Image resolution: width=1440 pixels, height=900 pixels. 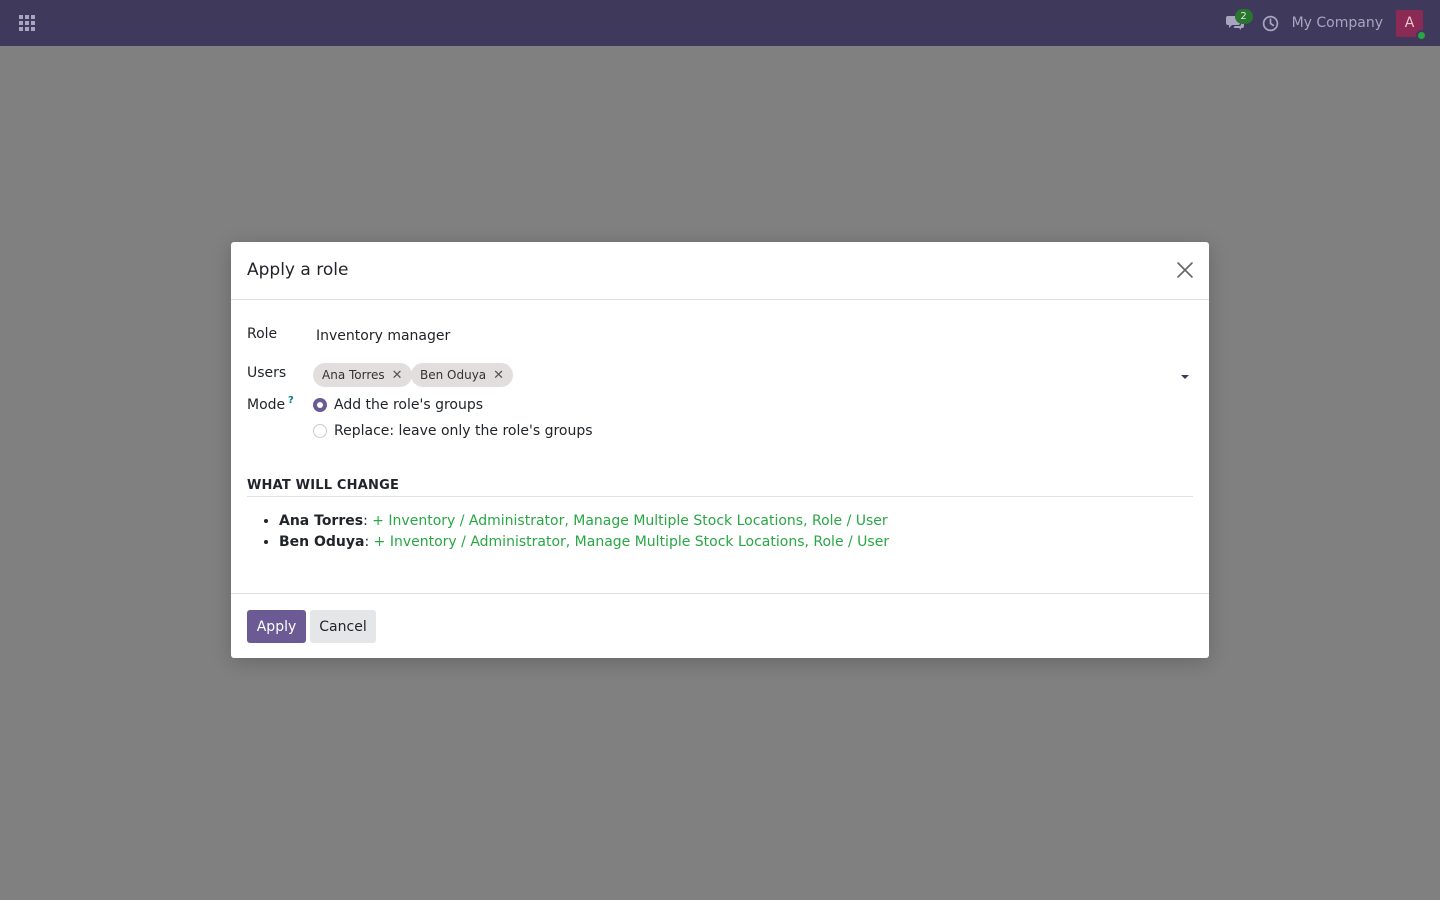 What do you see at coordinates (383, 336) in the screenshot?
I see `role-field: Inventory manager` at bounding box center [383, 336].